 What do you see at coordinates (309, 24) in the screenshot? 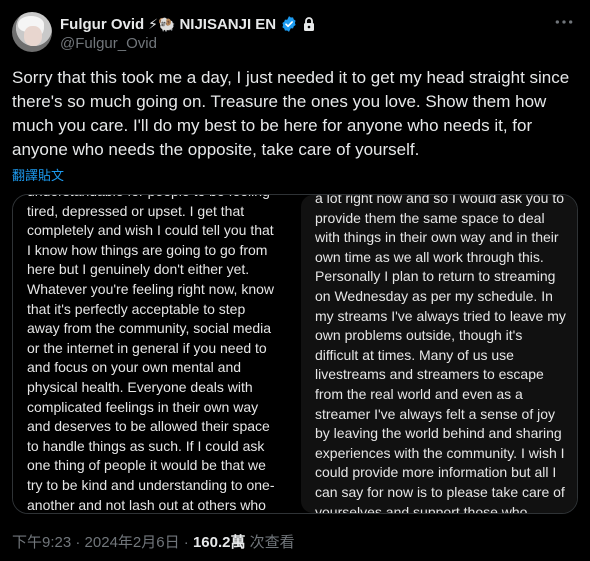
I see `protected-lock-icon` at bounding box center [309, 24].